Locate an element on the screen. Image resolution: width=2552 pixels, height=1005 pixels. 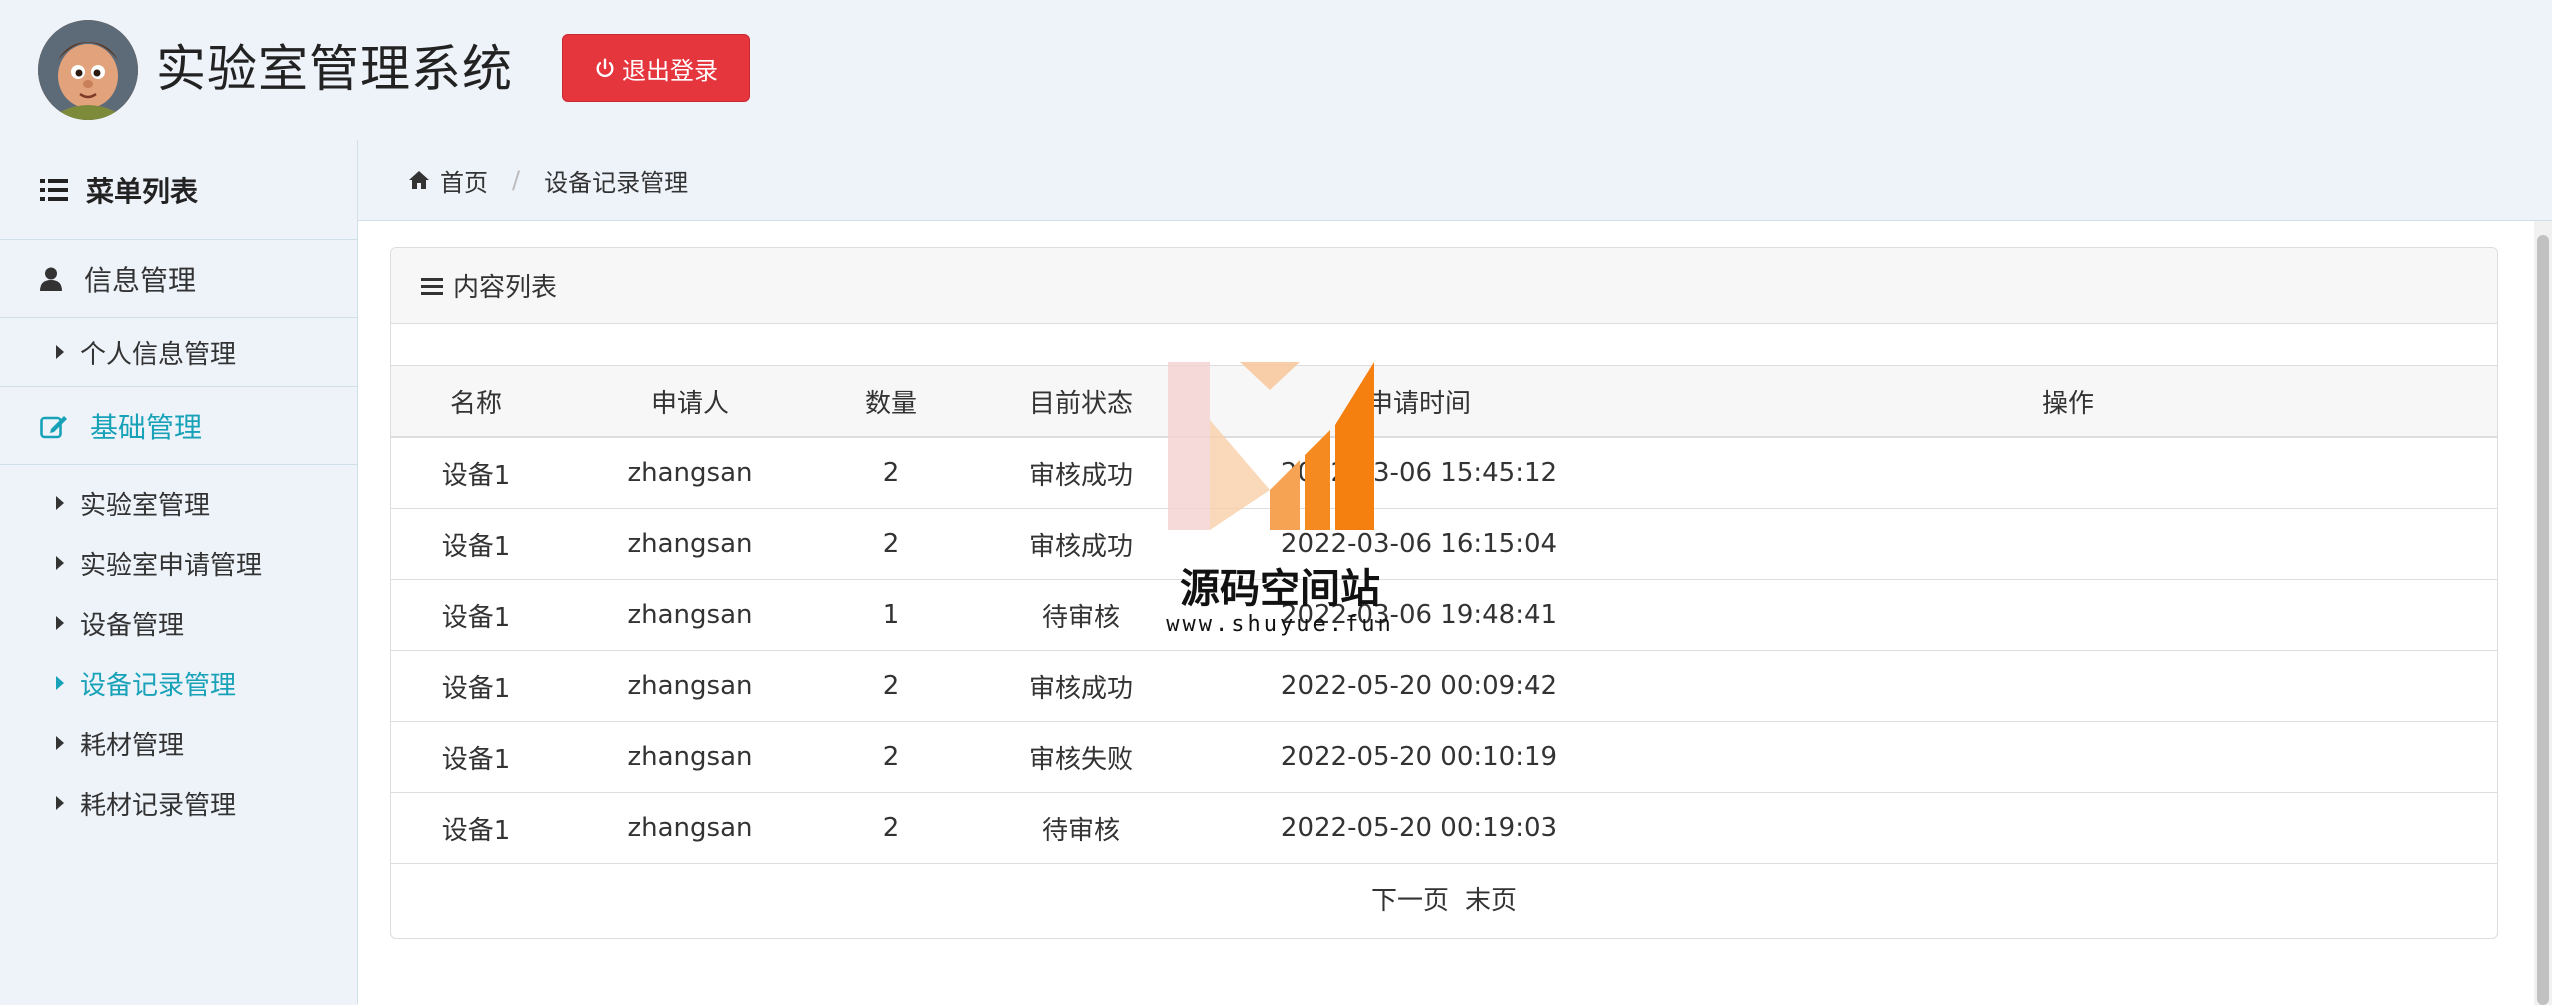
bars-icon is located at coordinates (432, 286).